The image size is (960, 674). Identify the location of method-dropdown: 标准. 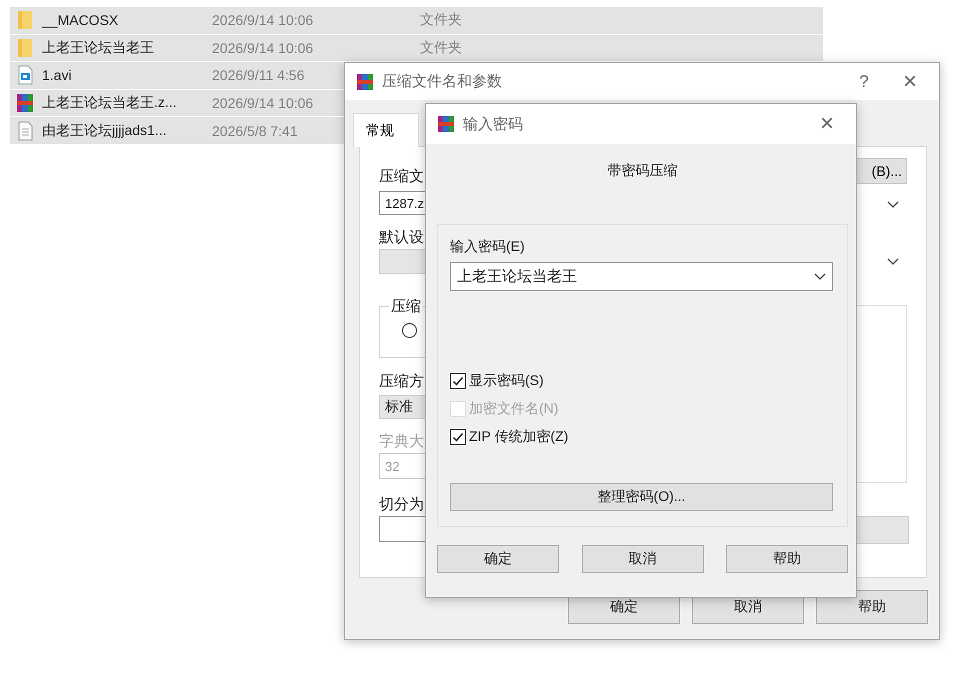
(403, 407).